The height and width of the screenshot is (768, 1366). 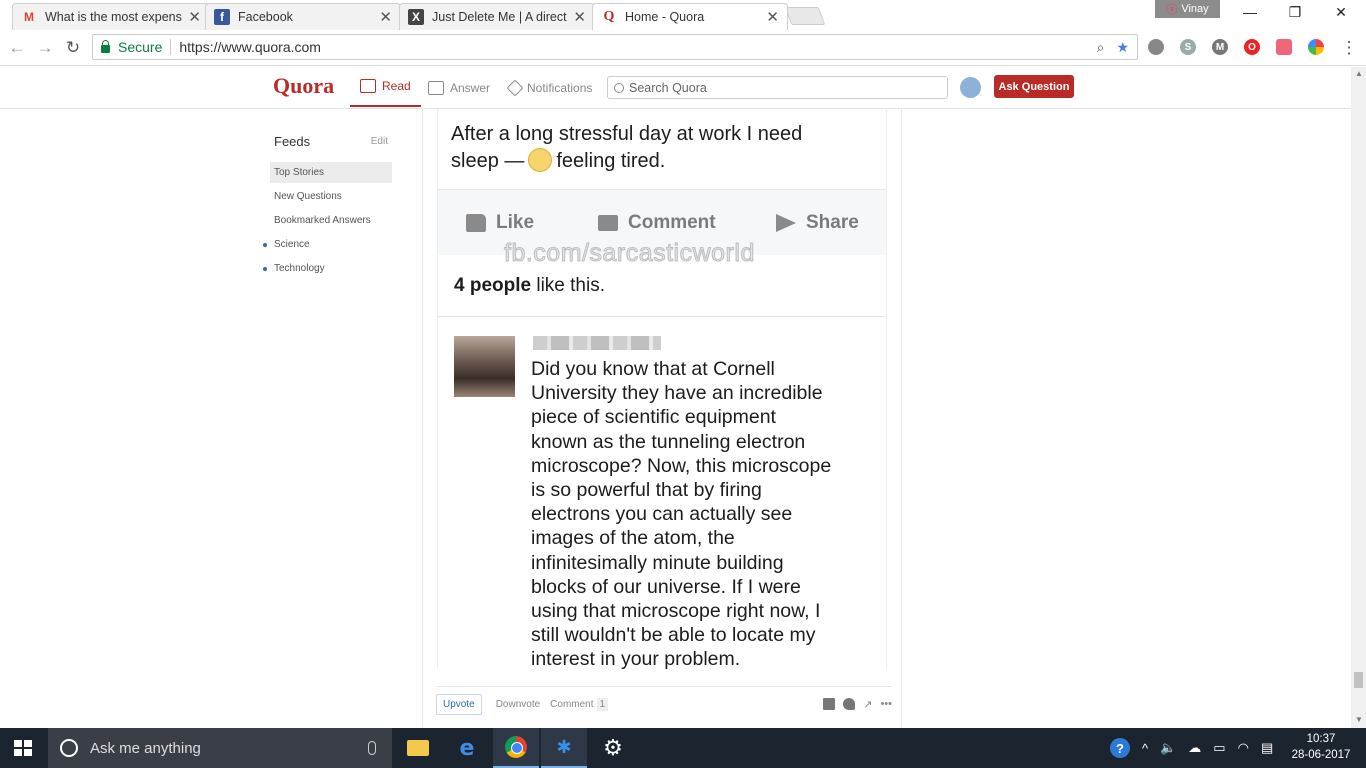 What do you see at coordinates (662, 514) in the screenshot?
I see `comment-line: electrons you can actually see` at bounding box center [662, 514].